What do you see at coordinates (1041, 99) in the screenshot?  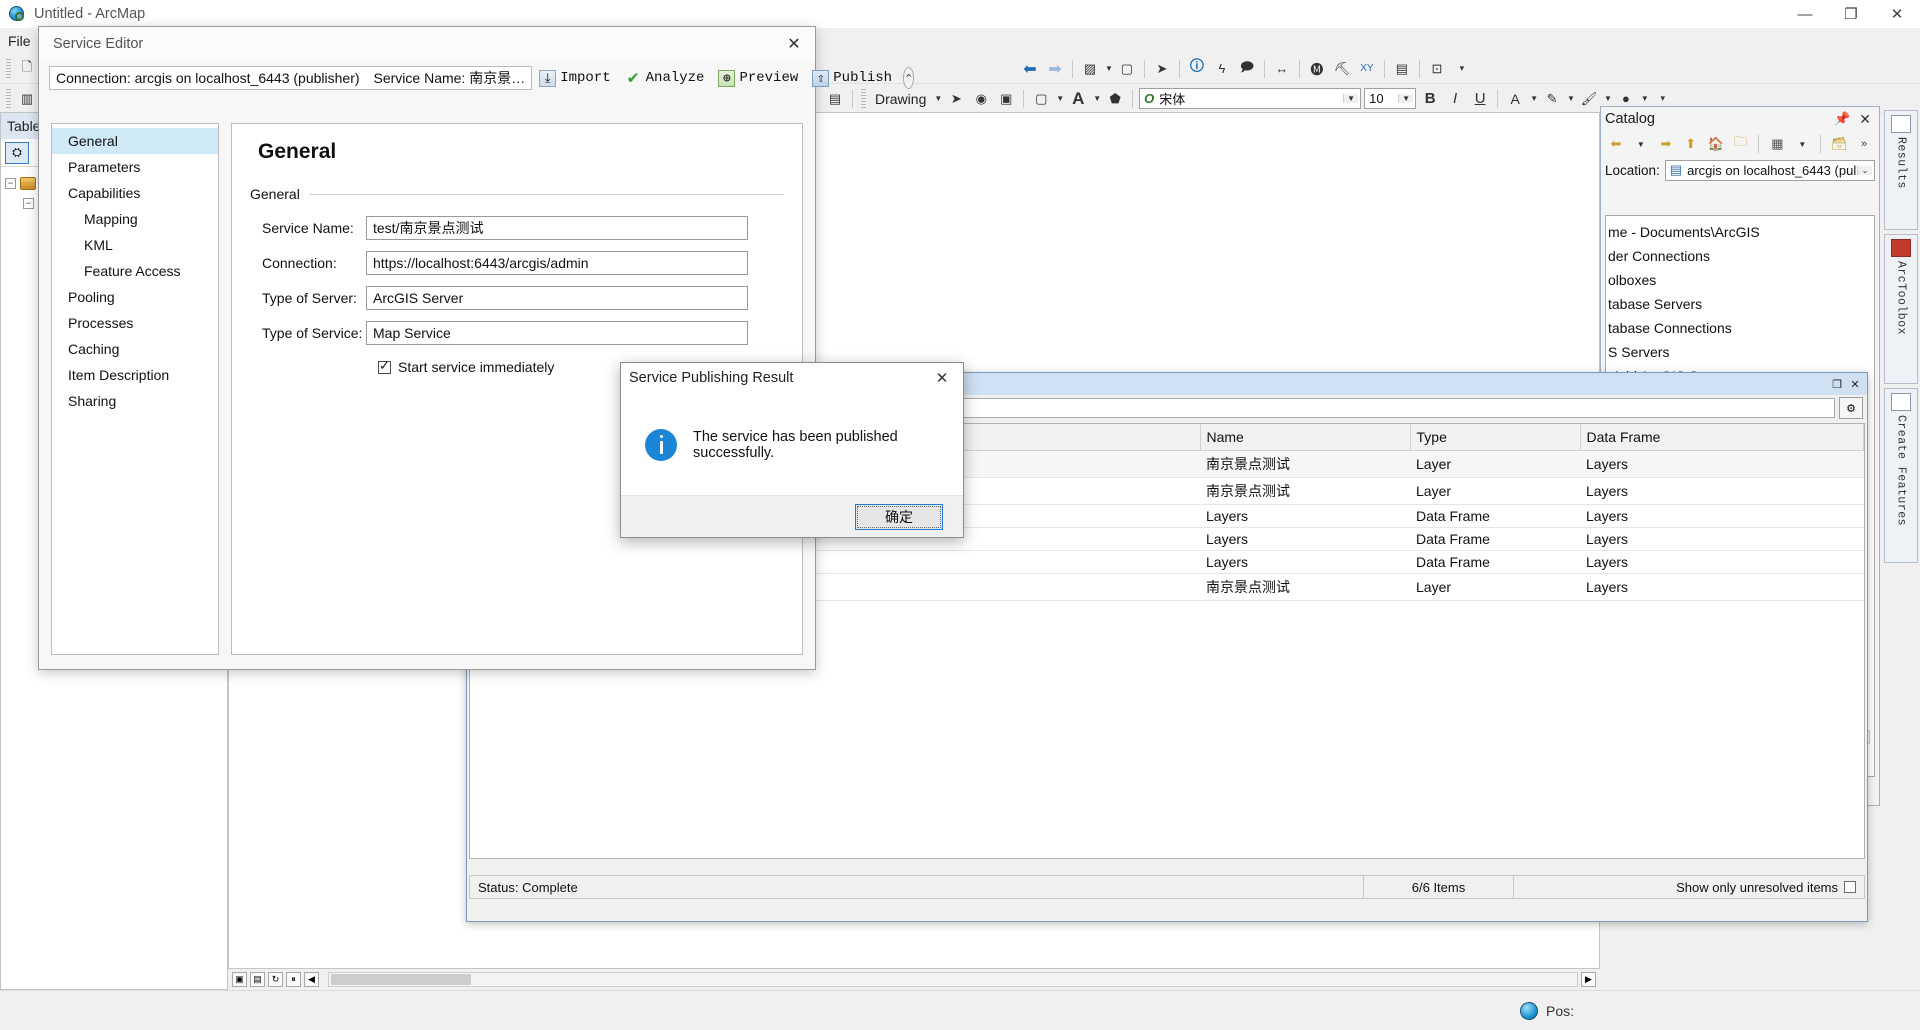 I see `fill-color-icon: ▢` at bounding box center [1041, 99].